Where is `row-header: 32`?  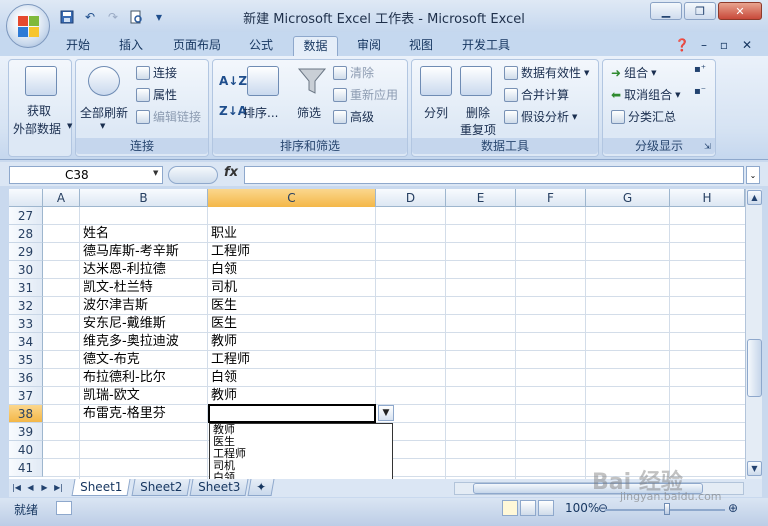 row-header: 32 is located at coordinates (26, 306).